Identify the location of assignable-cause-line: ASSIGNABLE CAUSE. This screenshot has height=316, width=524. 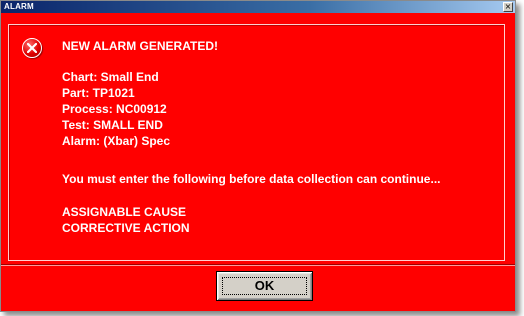
(124, 212).